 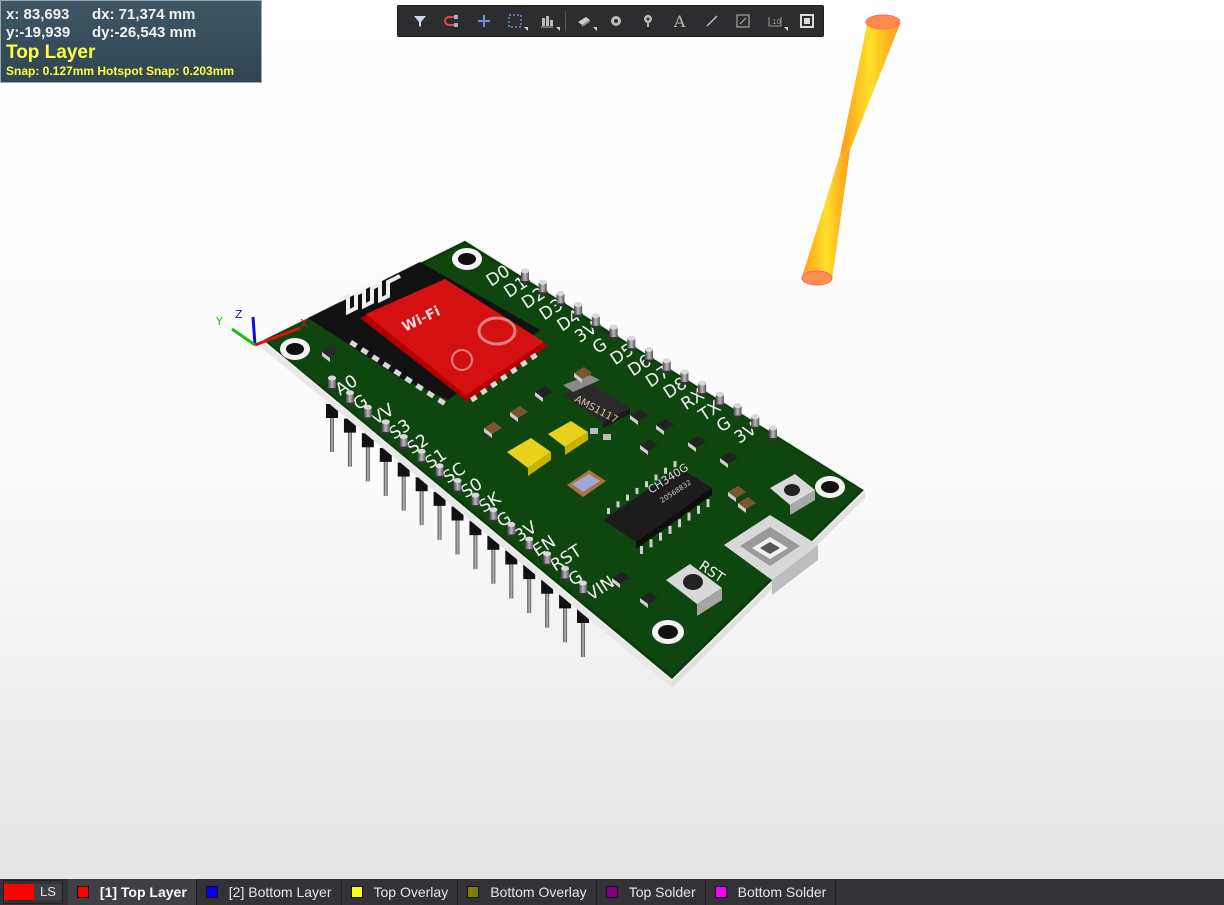 What do you see at coordinates (38, 14) in the screenshot?
I see `hud-x: x: 83,693` at bounding box center [38, 14].